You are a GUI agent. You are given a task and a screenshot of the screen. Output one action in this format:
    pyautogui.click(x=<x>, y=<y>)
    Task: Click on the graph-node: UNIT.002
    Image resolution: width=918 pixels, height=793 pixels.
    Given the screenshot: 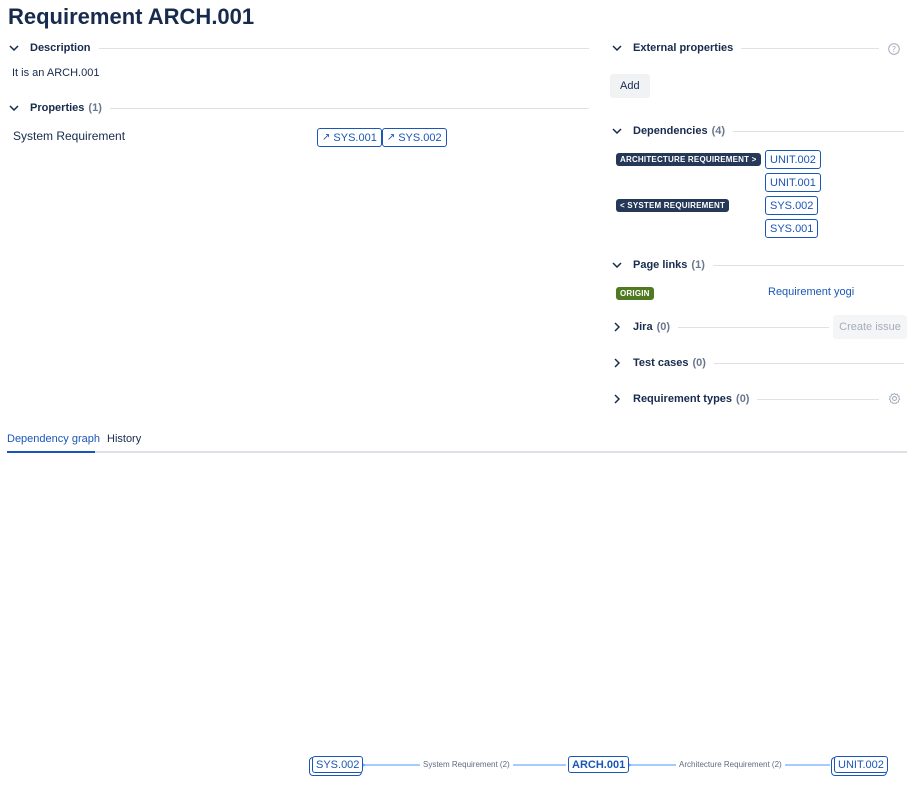 What is the action you would take?
    pyautogui.click(x=861, y=764)
    